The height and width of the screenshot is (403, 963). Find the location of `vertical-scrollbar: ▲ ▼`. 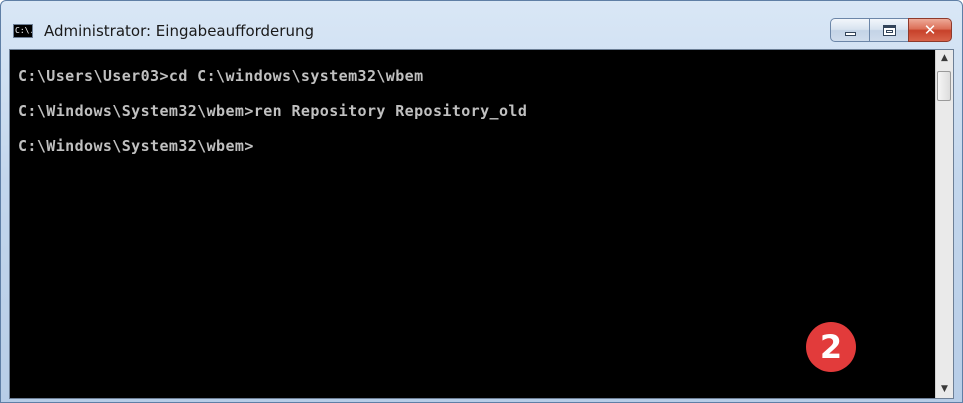

vertical-scrollbar: ▲ ▼ is located at coordinates (944, 224).